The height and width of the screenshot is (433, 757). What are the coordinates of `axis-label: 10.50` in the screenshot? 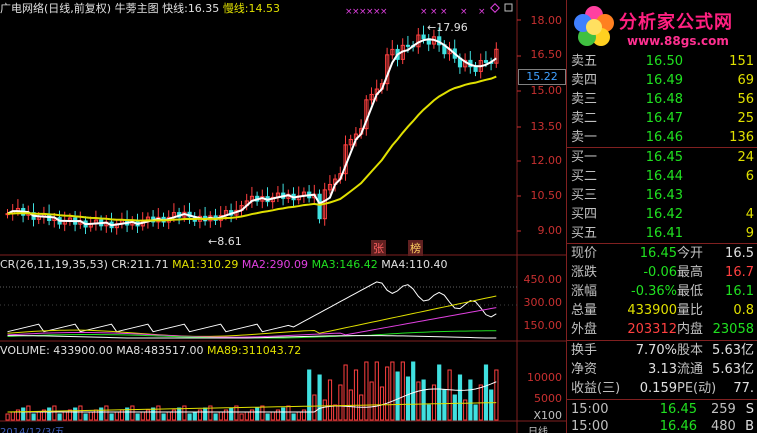 It's located at (546, 195).